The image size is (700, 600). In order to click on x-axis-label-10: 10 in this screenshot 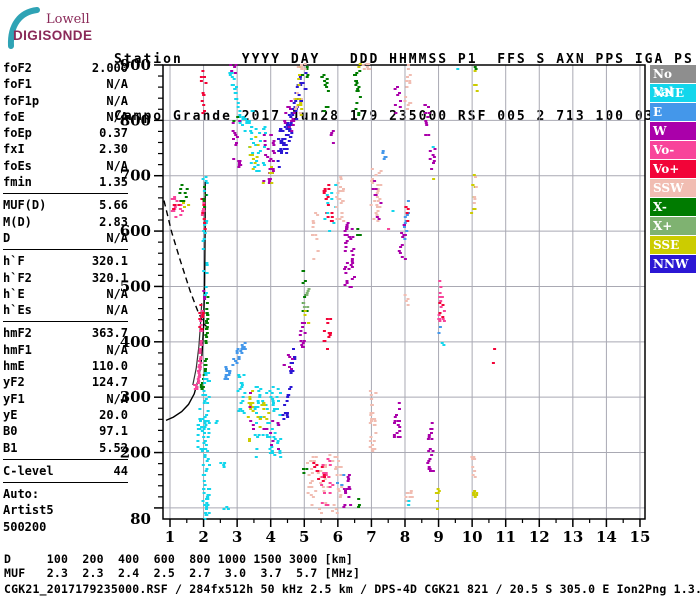, I will do `click(472, 537)`.